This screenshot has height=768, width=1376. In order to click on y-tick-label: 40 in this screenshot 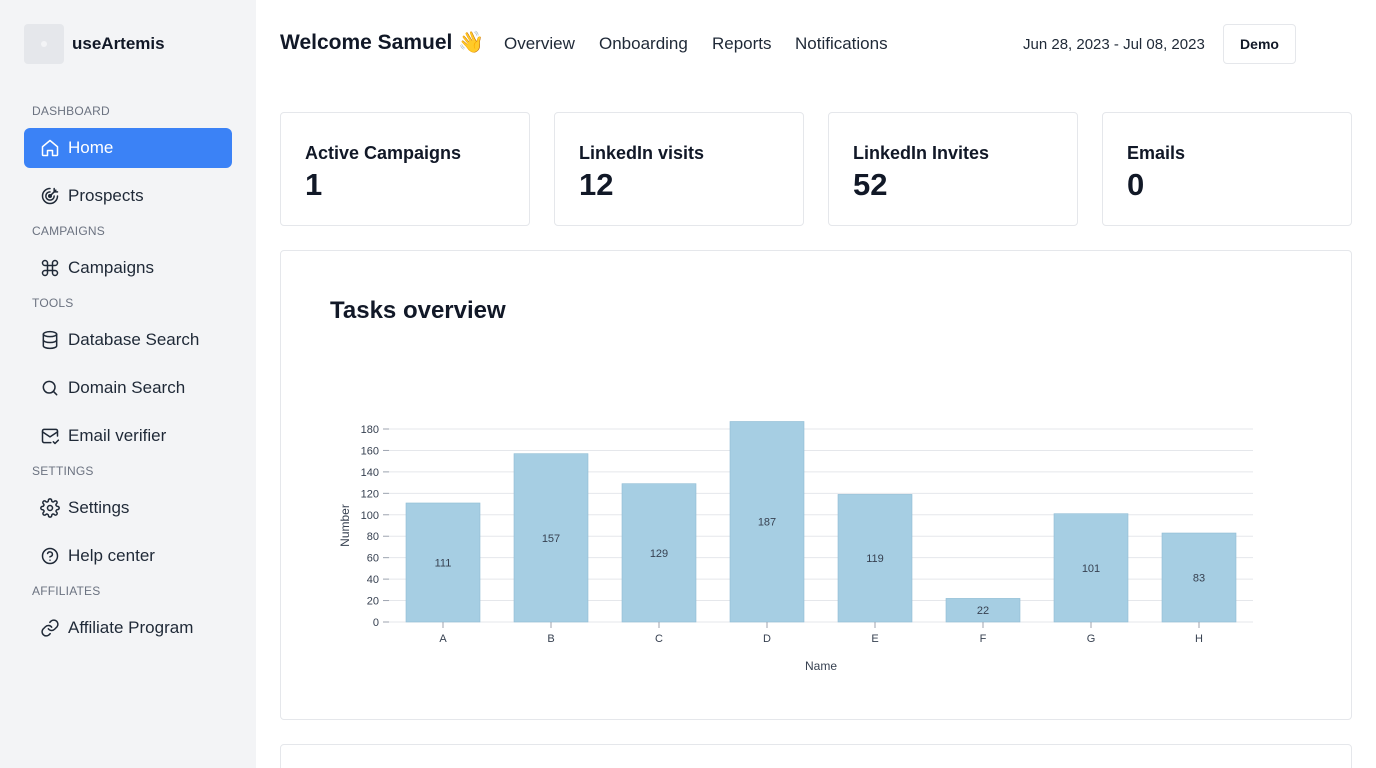, I will do `click(373, 580)`.